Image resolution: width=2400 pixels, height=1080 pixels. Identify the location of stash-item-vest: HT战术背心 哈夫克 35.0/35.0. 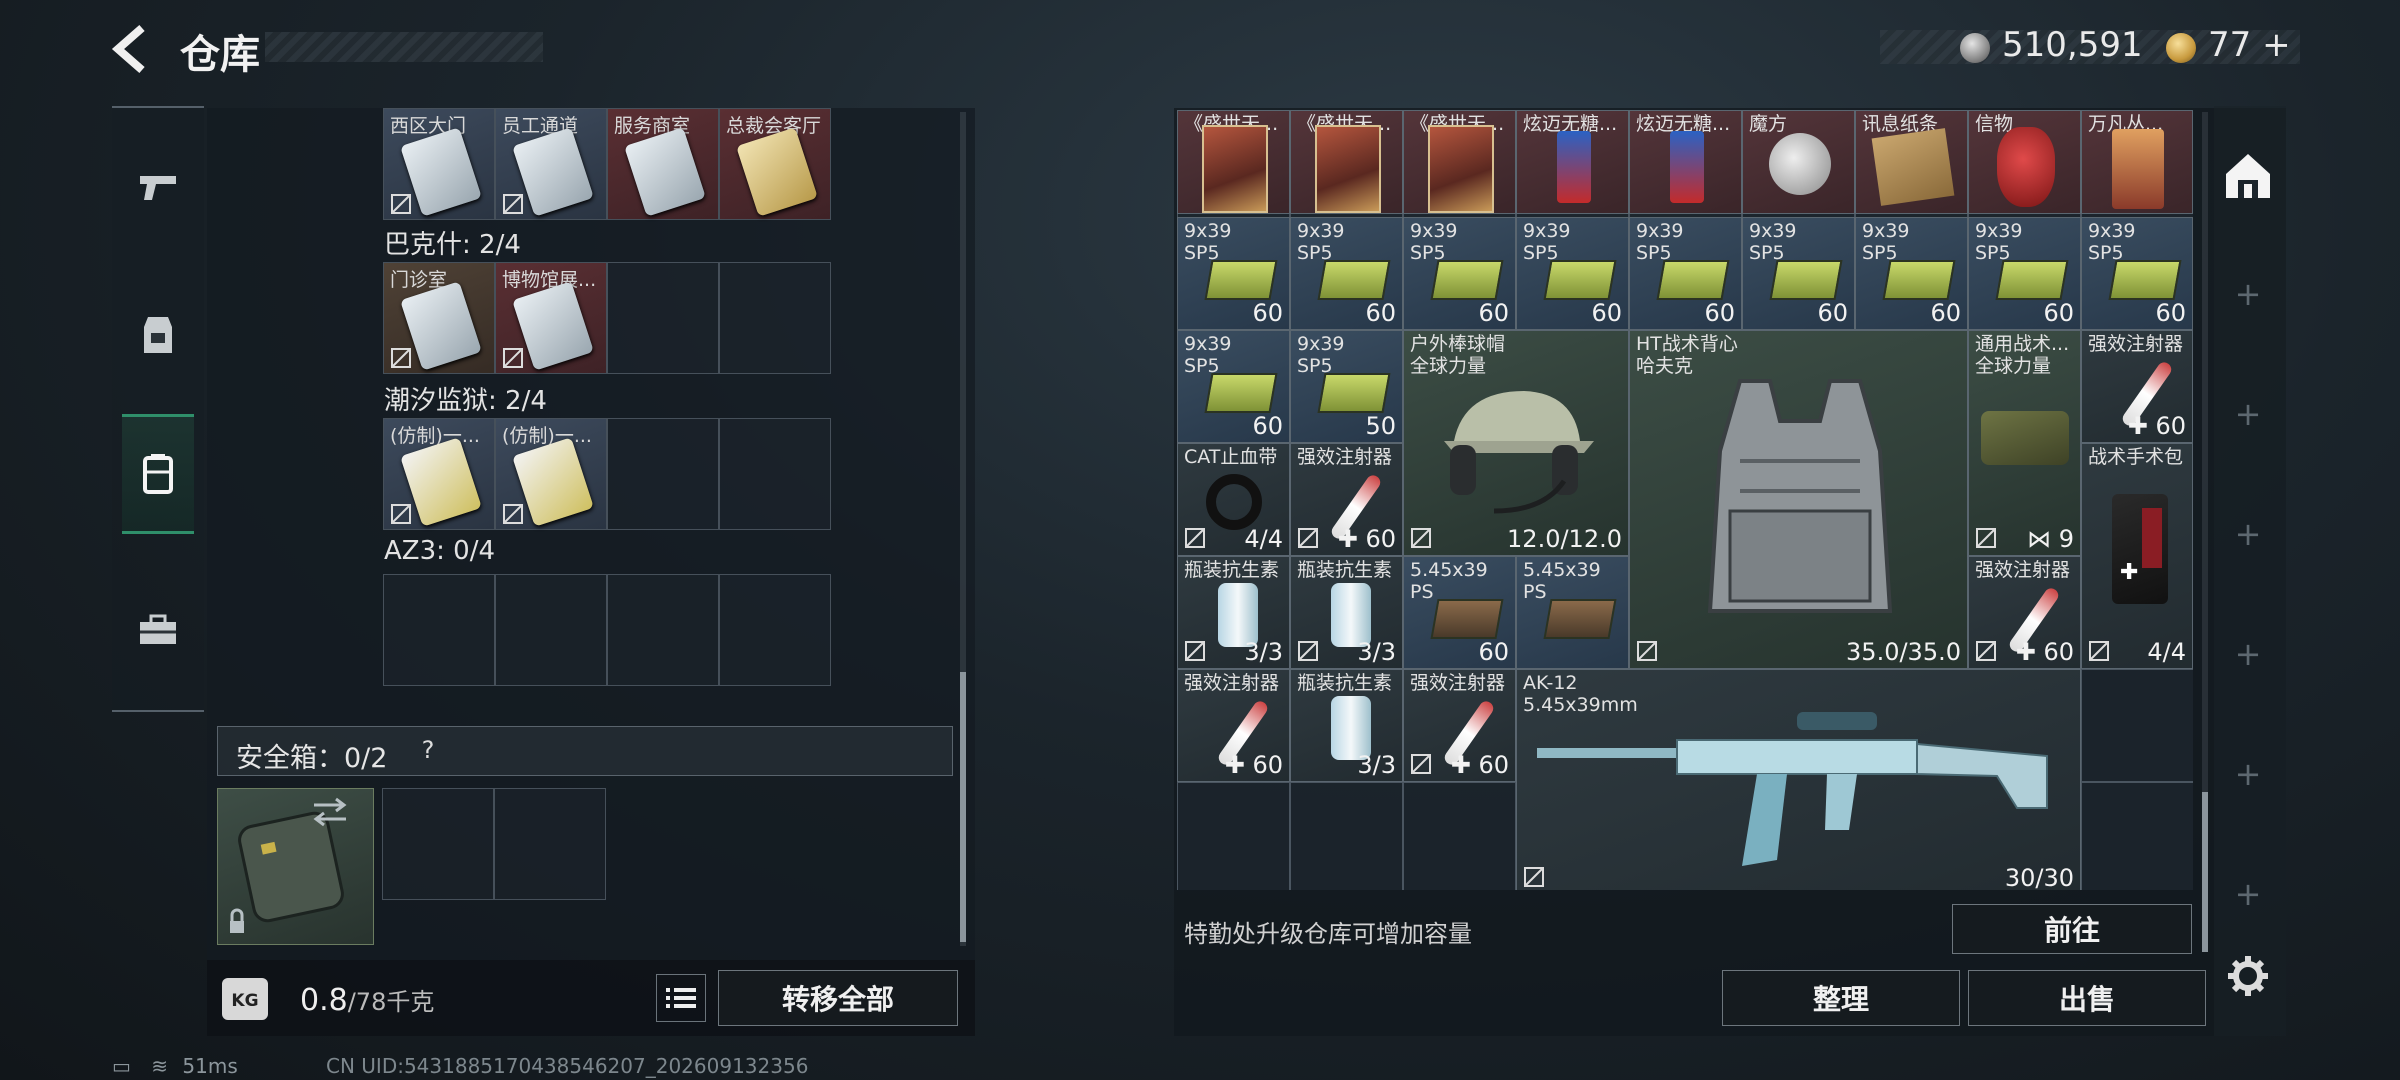
(1798, 499).